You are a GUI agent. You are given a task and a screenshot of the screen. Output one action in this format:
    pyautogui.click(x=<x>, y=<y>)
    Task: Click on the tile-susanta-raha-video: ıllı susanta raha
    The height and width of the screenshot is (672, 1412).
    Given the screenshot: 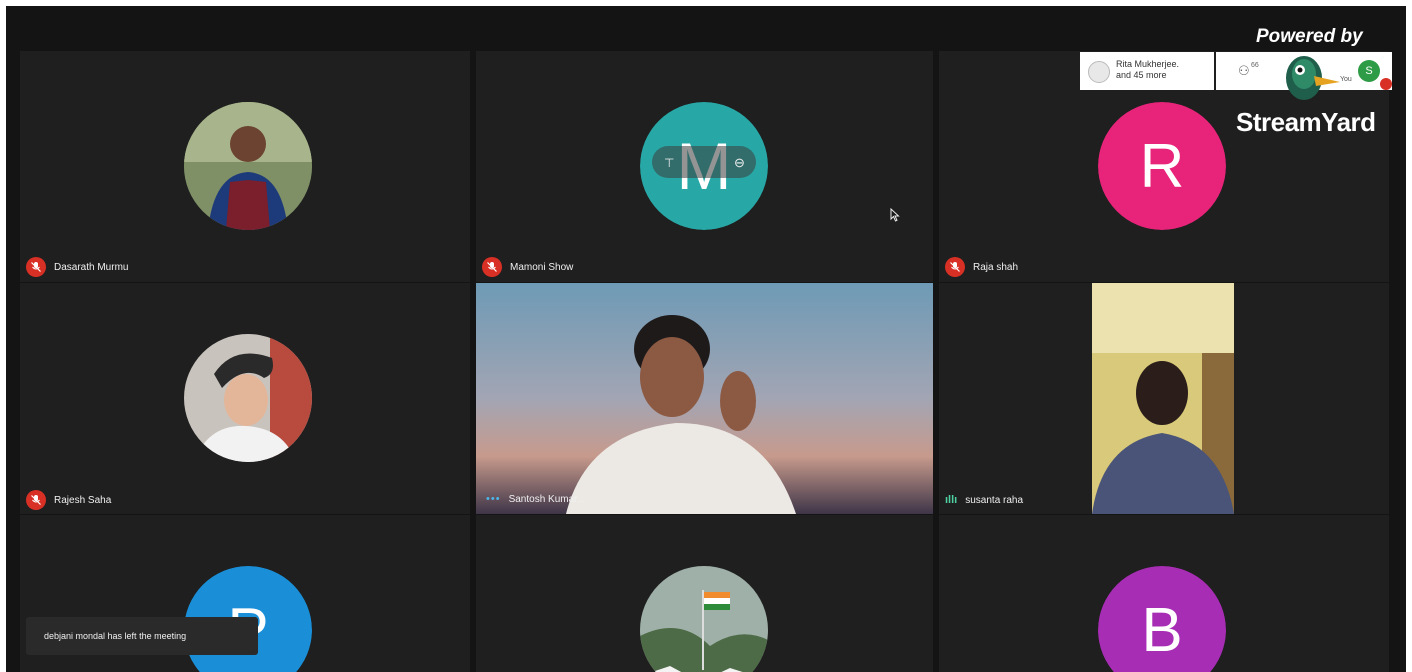 What is the action you would take?
    pyautogui.click(x=1164, y=398)
    